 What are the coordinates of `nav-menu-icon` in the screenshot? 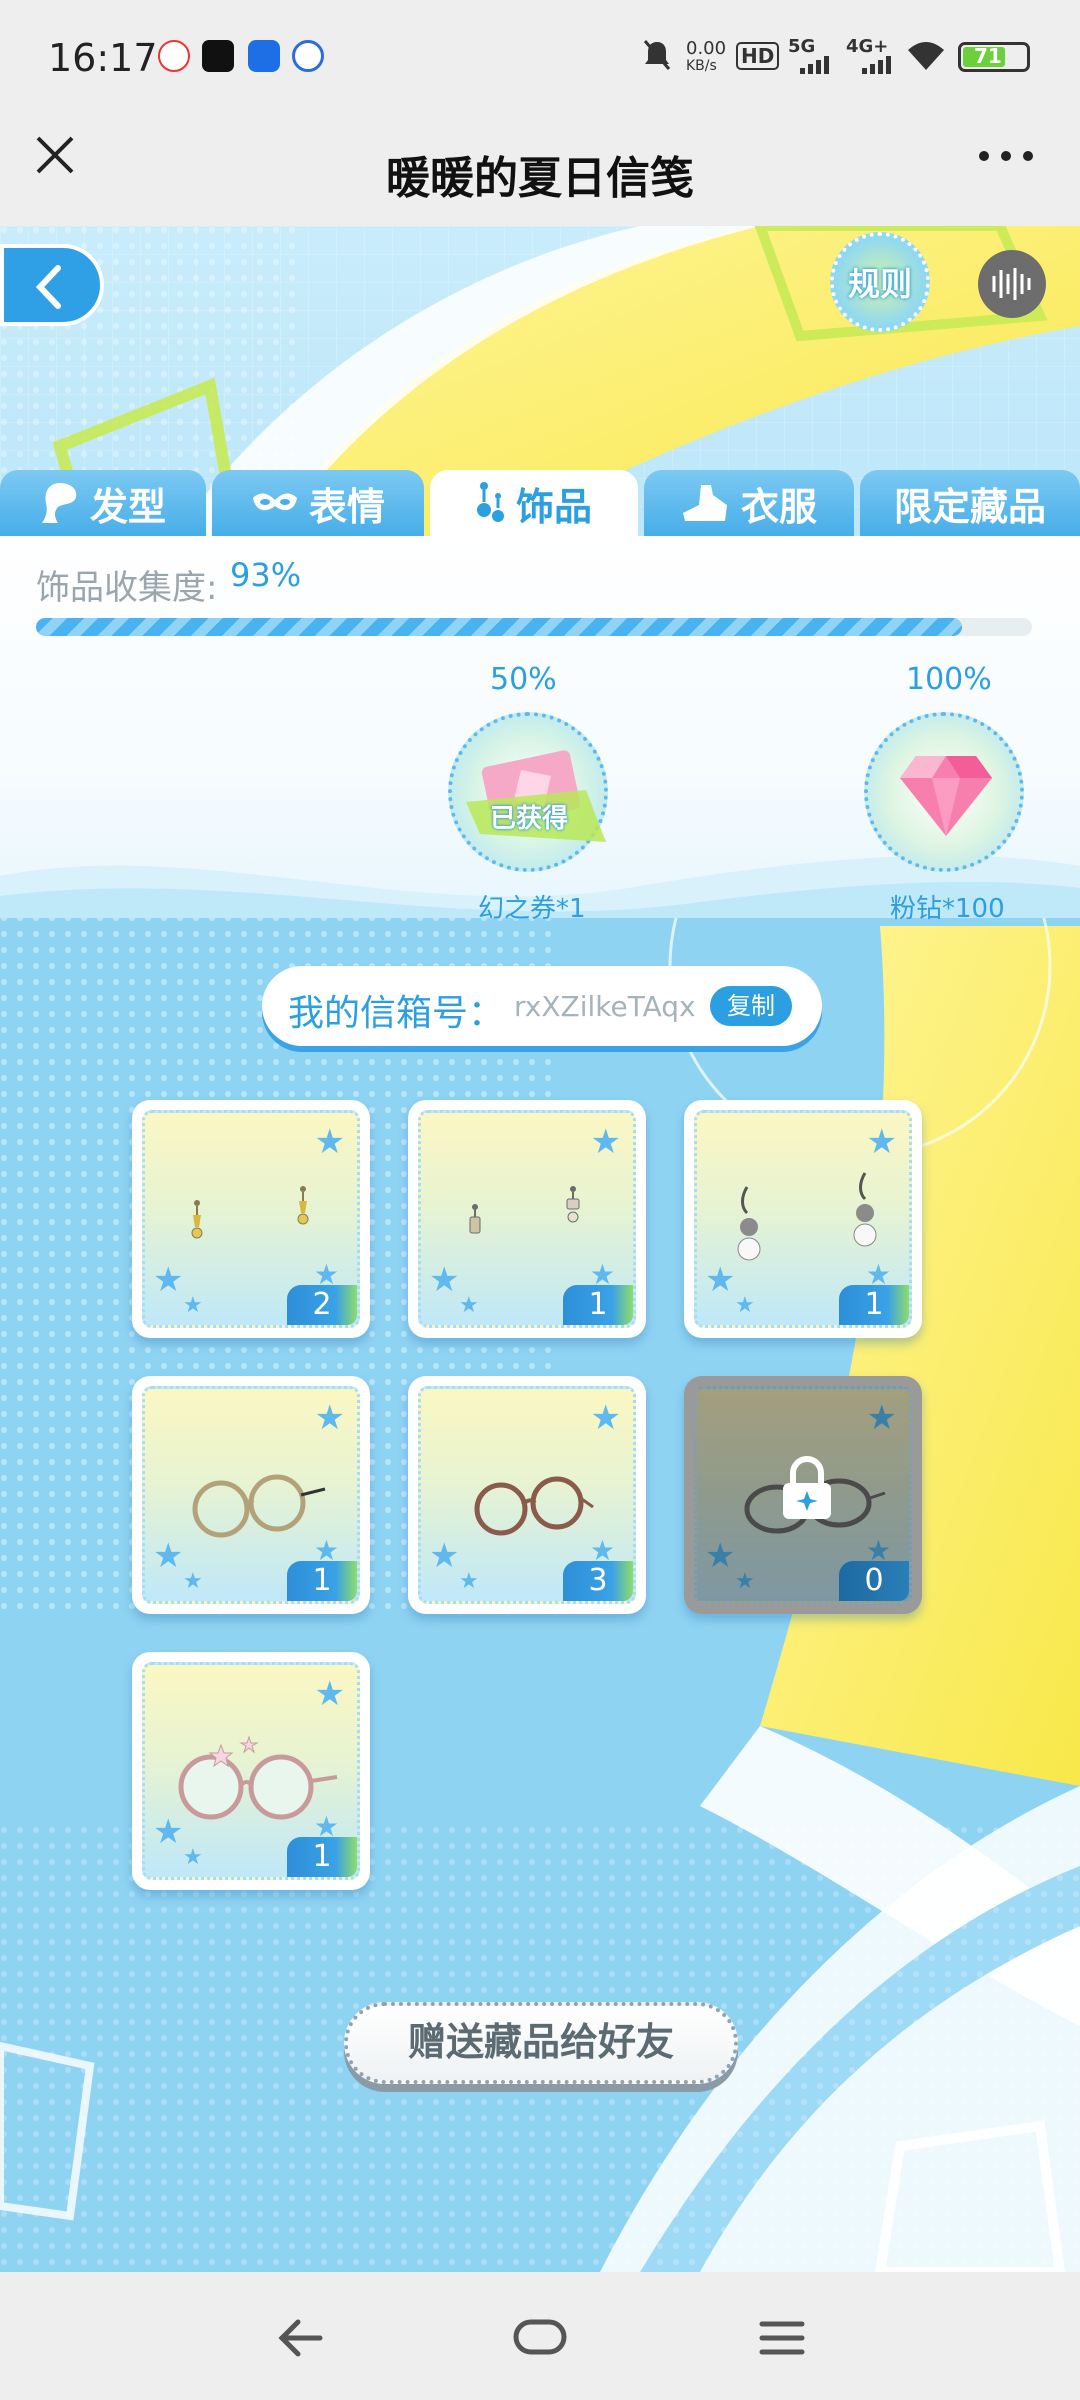 It's located at (782, 2338).